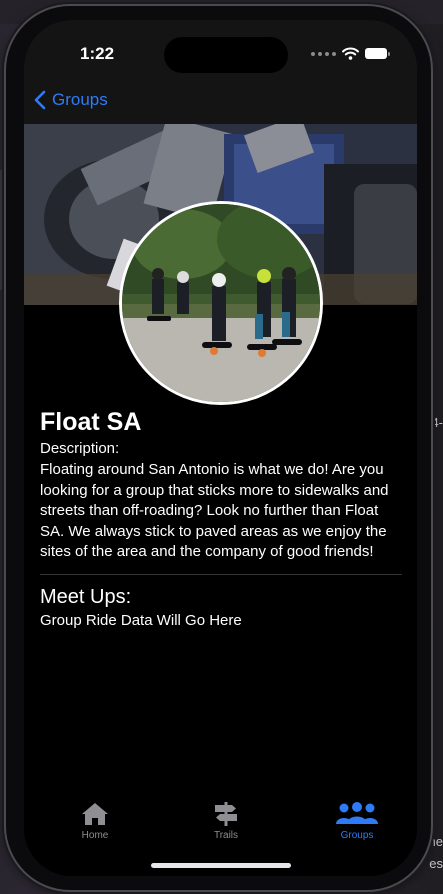  Describe the element at coordinates (226, 835) in the screenshot. I see `tab-trails-label: Trails` at that location.